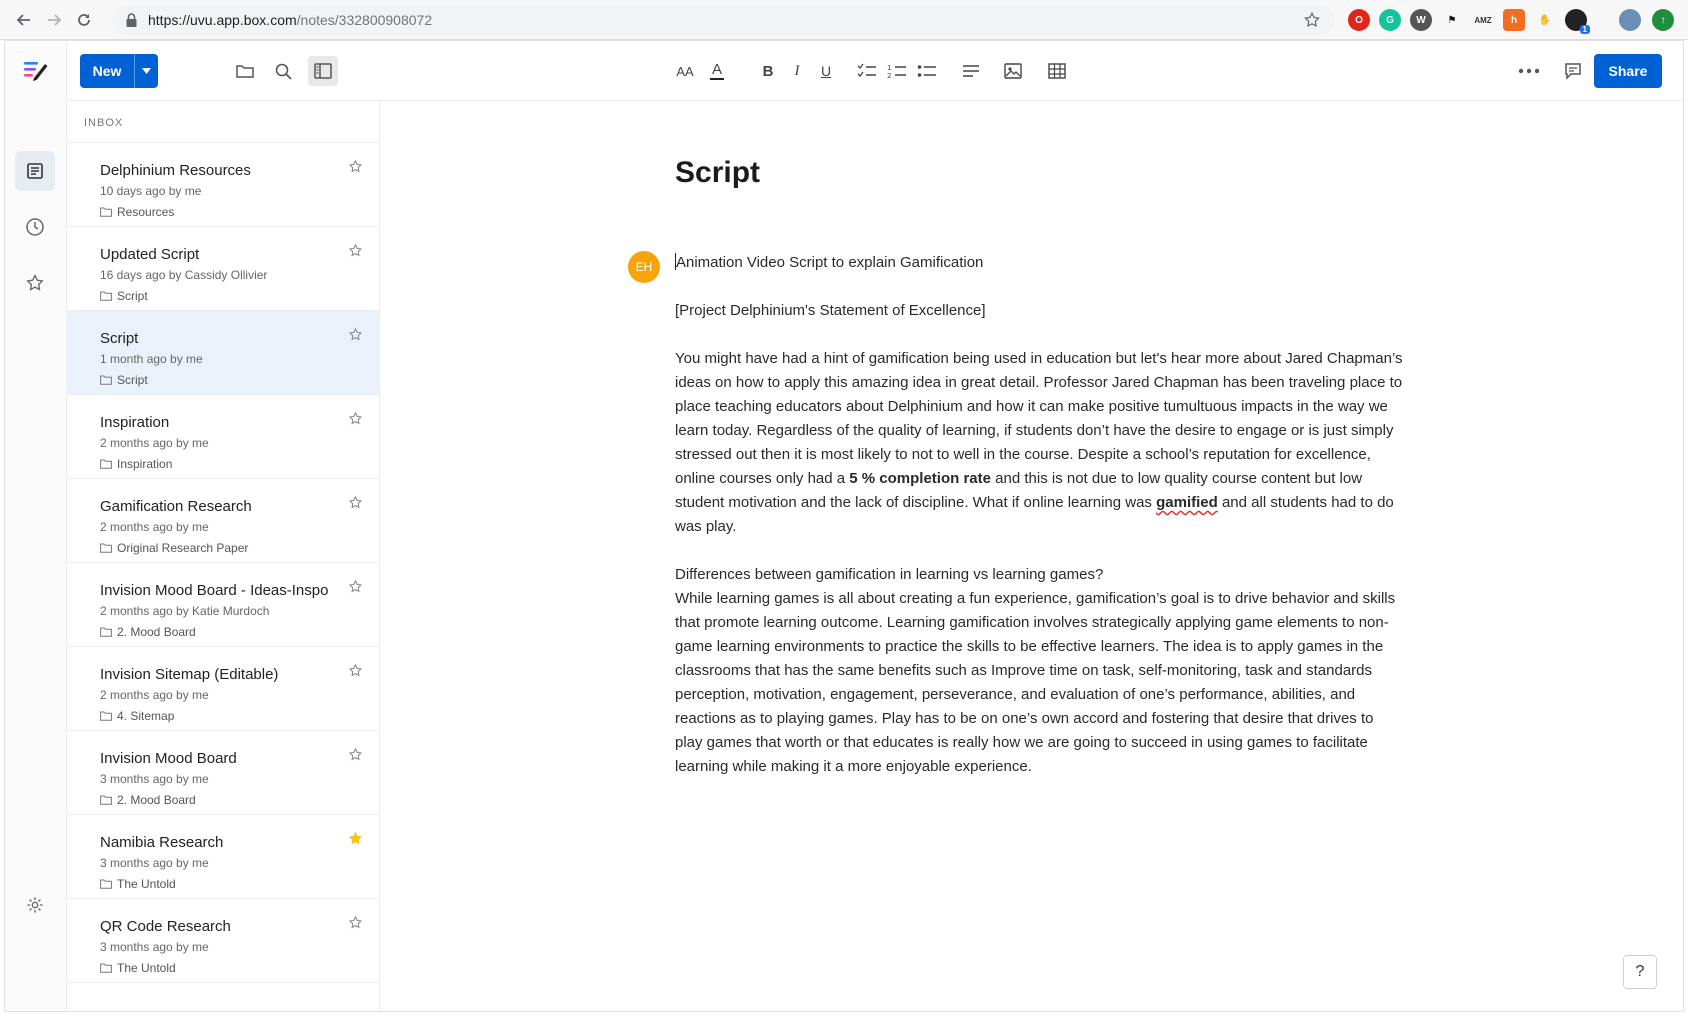 The image size is (1688, 1016). I want to click on checklist-button, so click(867, 71).